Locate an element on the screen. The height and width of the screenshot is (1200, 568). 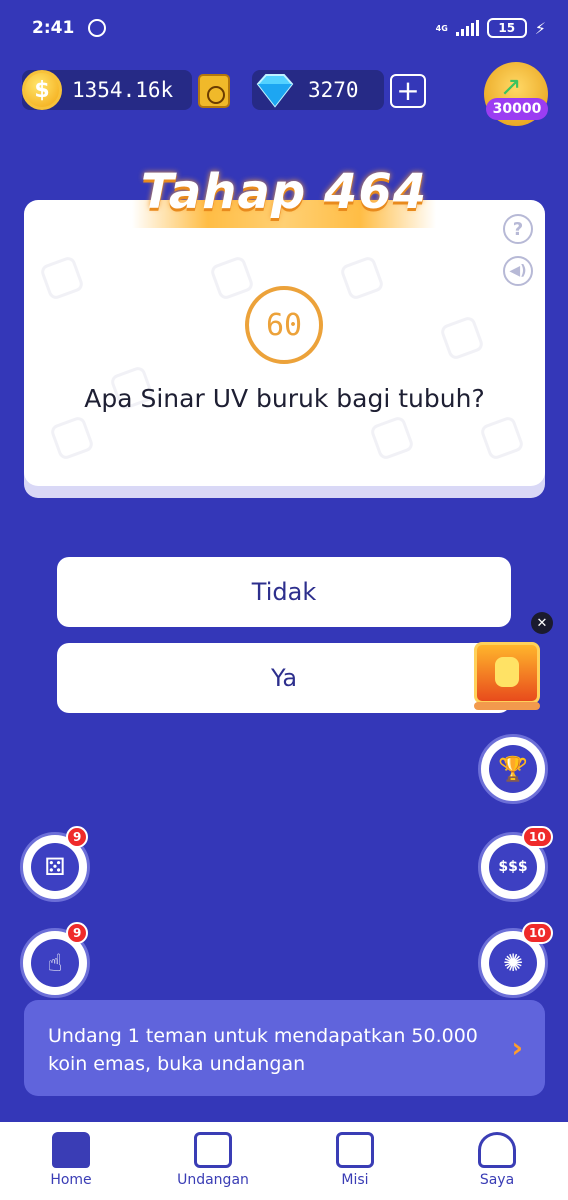
wheel-count-badge: 10 is located at coordinates (537, 933).